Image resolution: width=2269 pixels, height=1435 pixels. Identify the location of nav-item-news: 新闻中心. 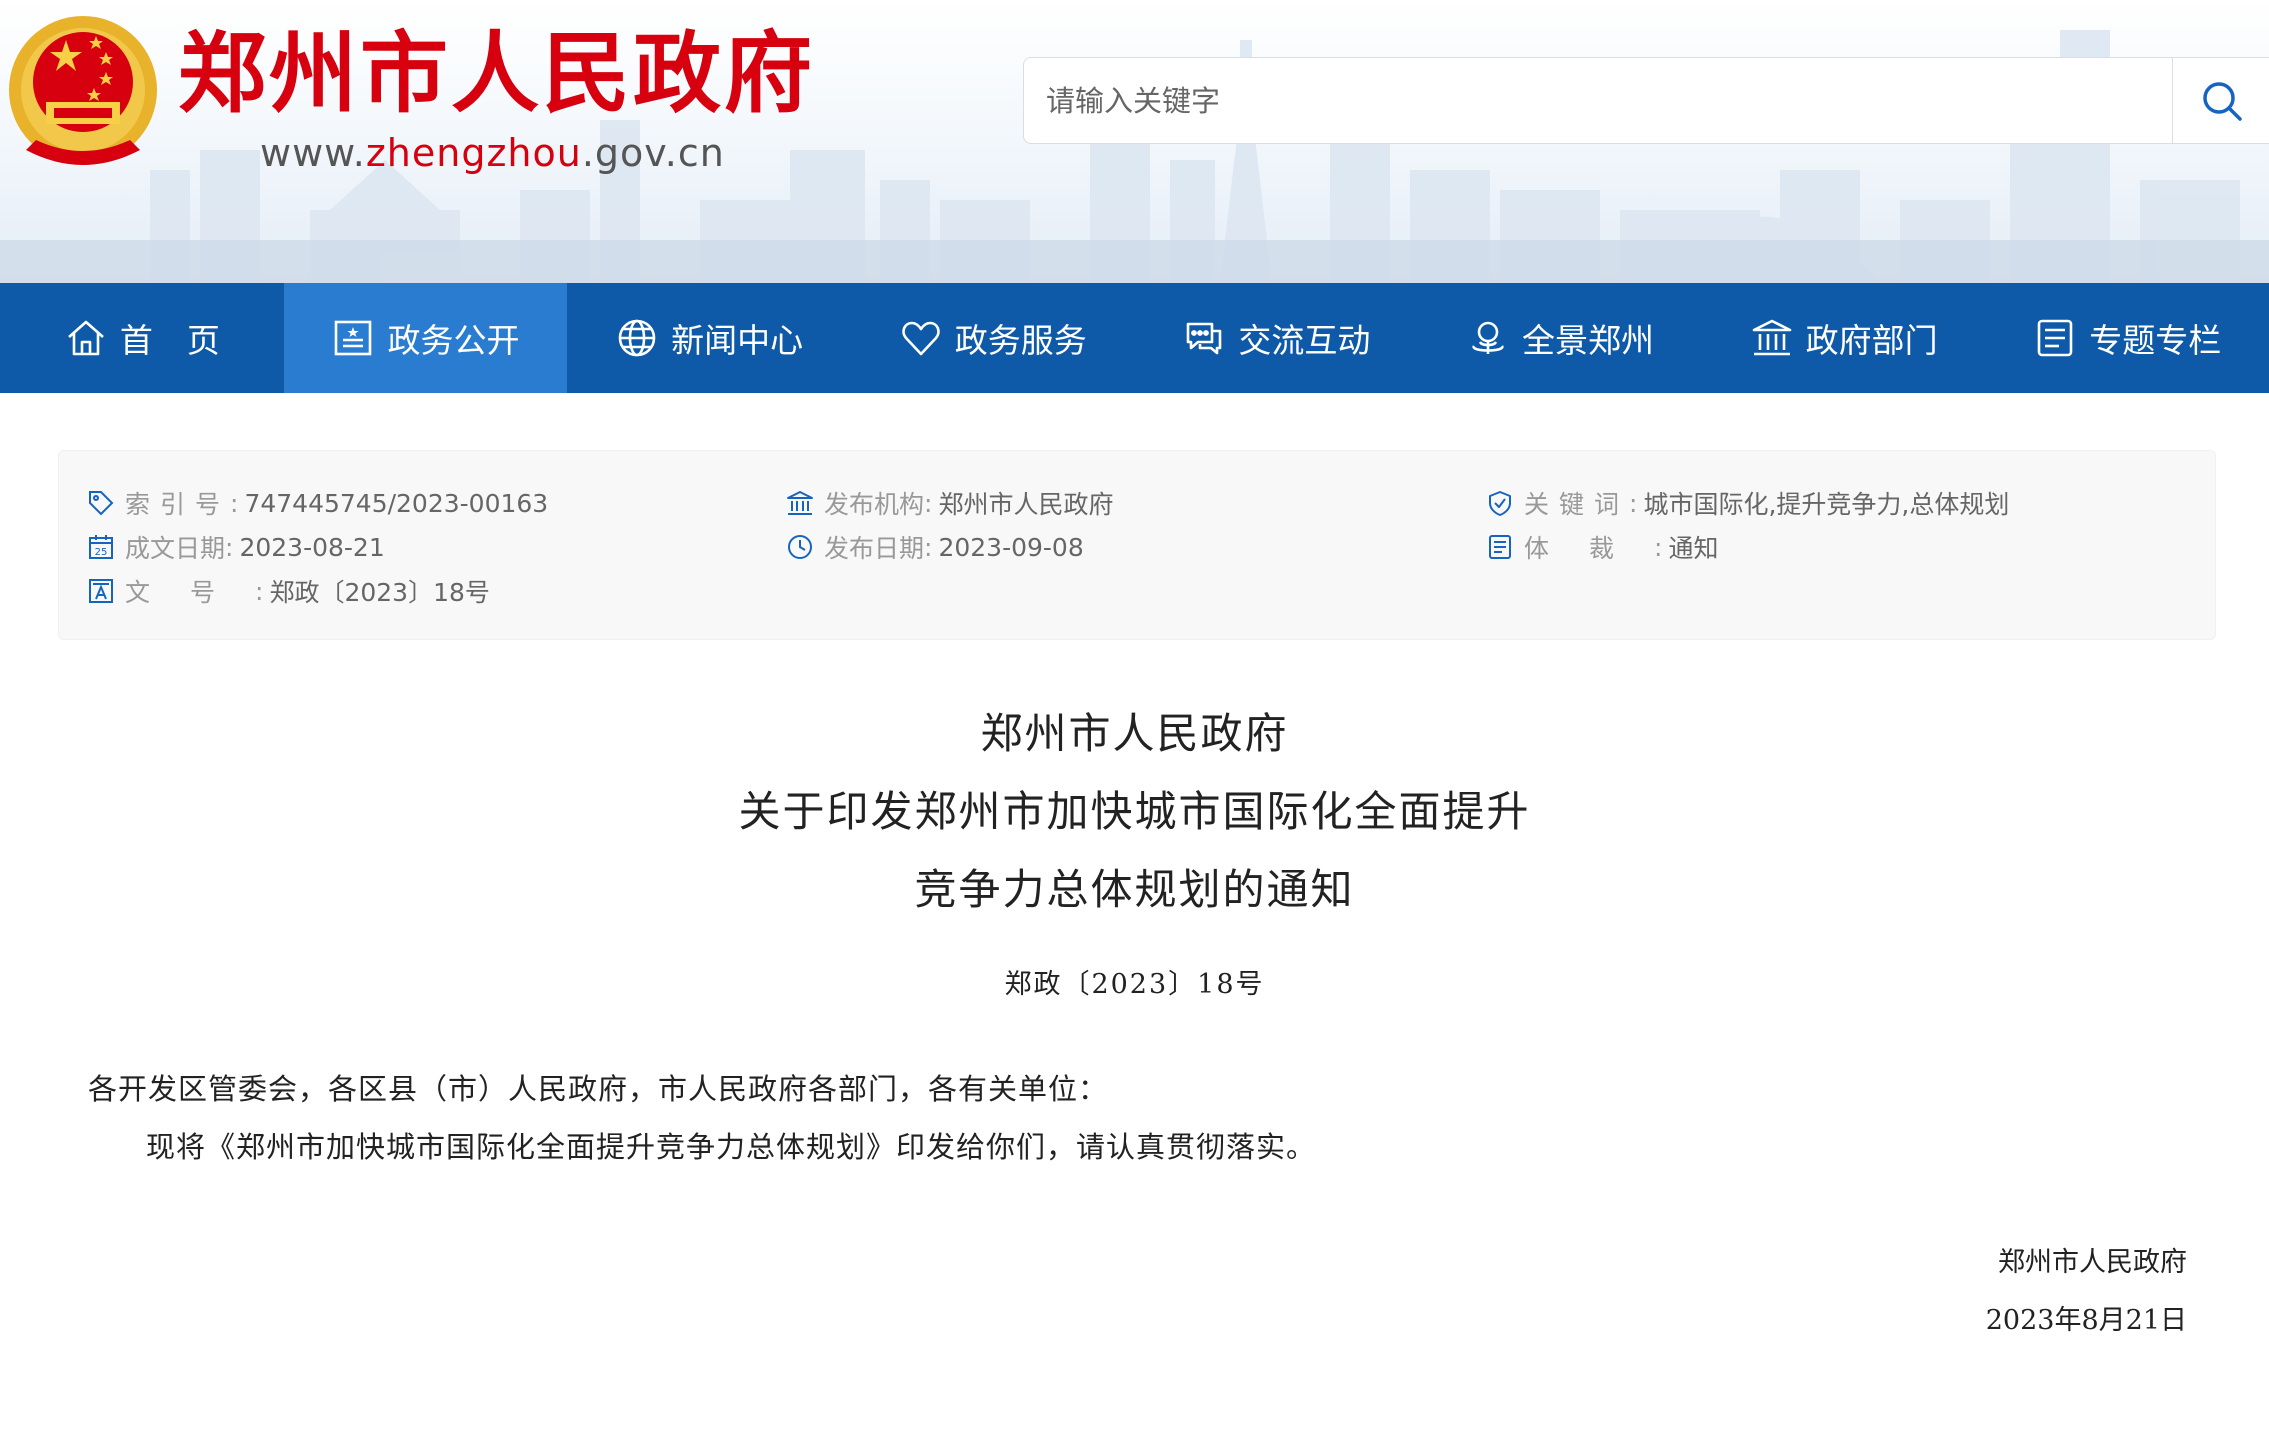
(709, 338).